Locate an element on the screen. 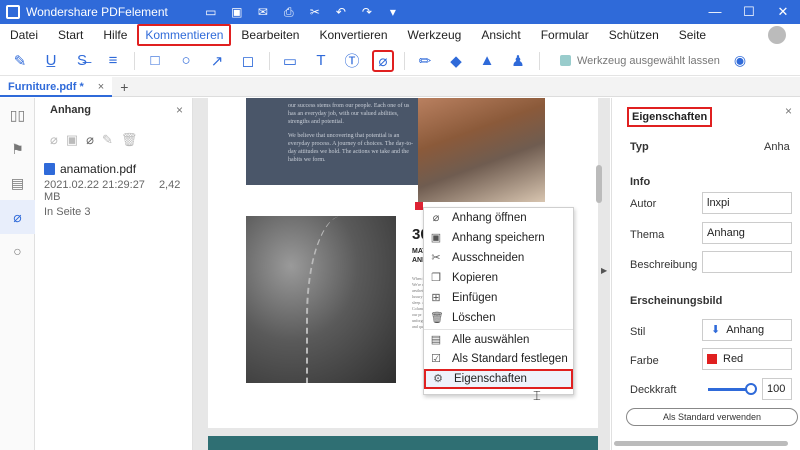  beschreibung-input is located at coordinates (747, 262).